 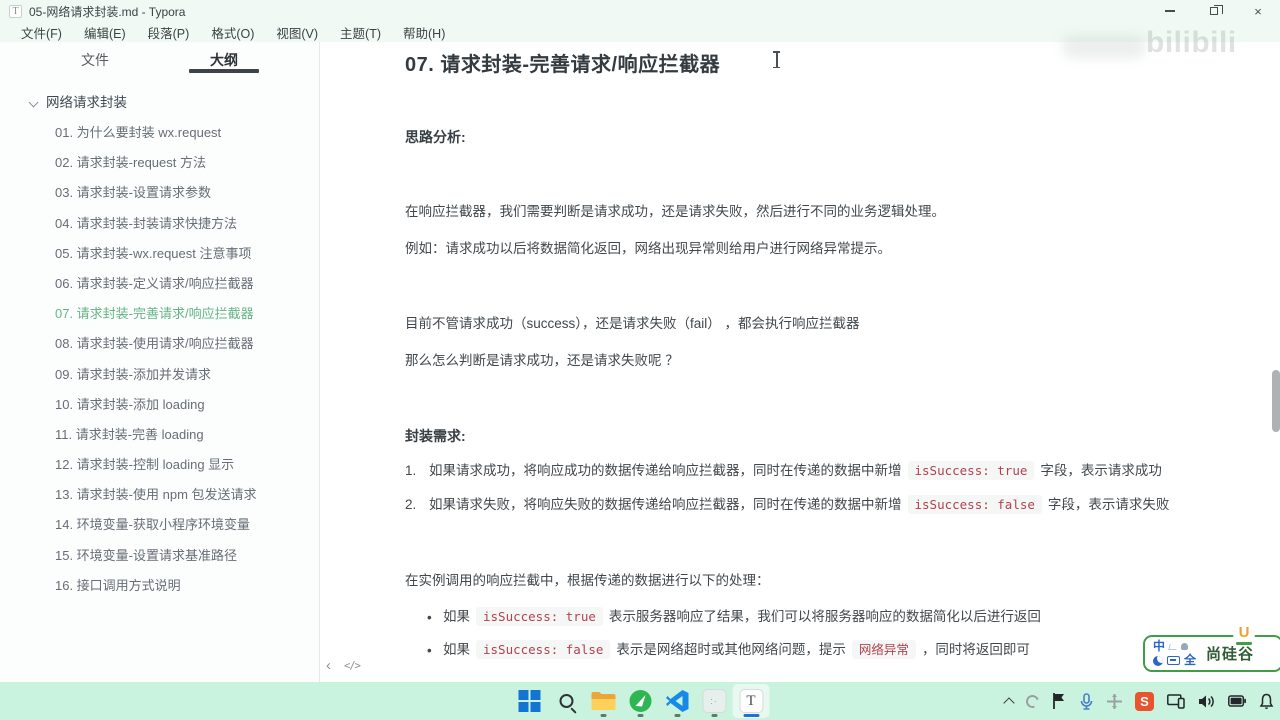 I want to click on sogou-input-icon: S, so click(x=1144, y=701).